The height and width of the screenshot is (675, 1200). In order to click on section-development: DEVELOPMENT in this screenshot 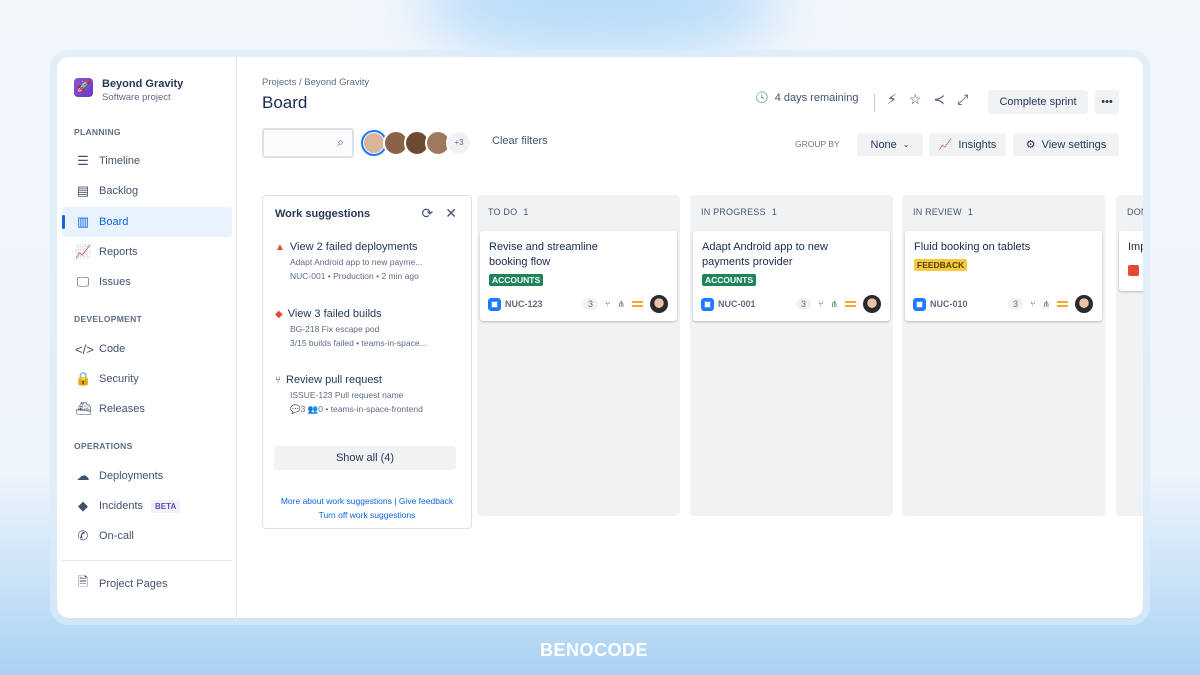, I will do `click(108, 319)`.